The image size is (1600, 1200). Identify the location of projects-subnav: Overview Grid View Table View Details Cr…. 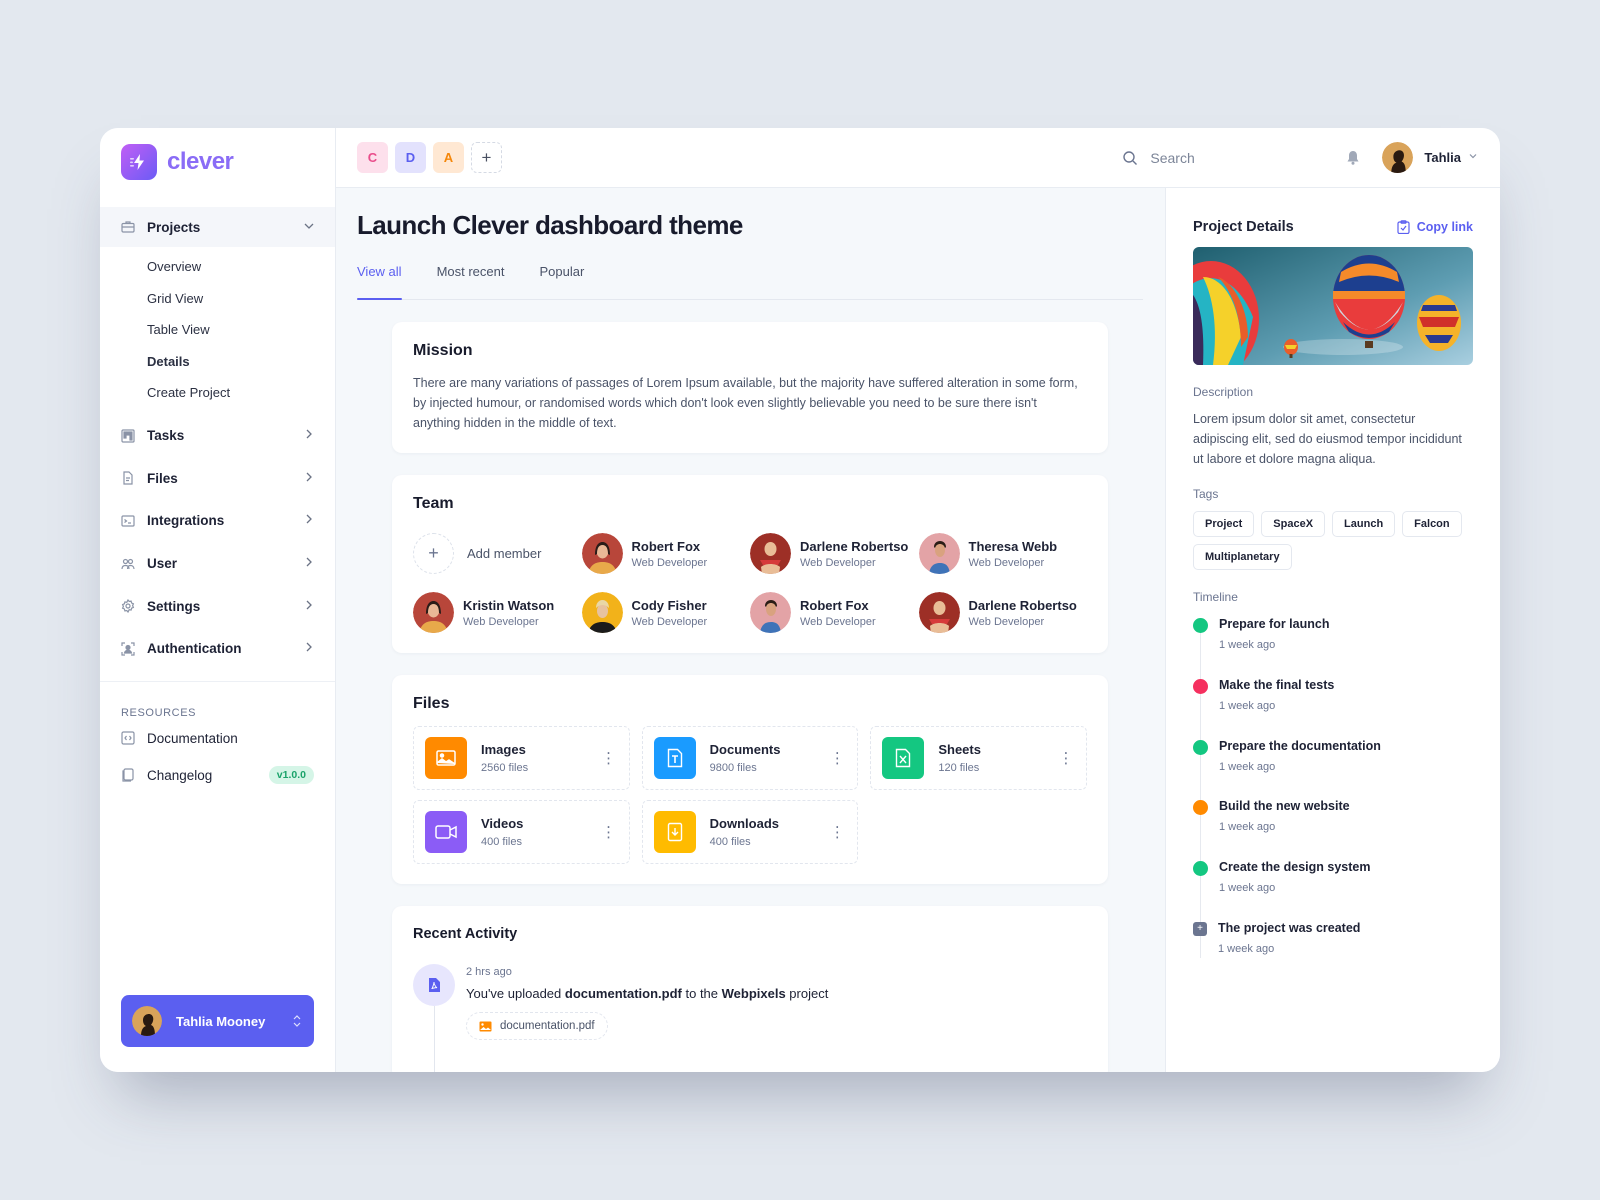
(217, 330).